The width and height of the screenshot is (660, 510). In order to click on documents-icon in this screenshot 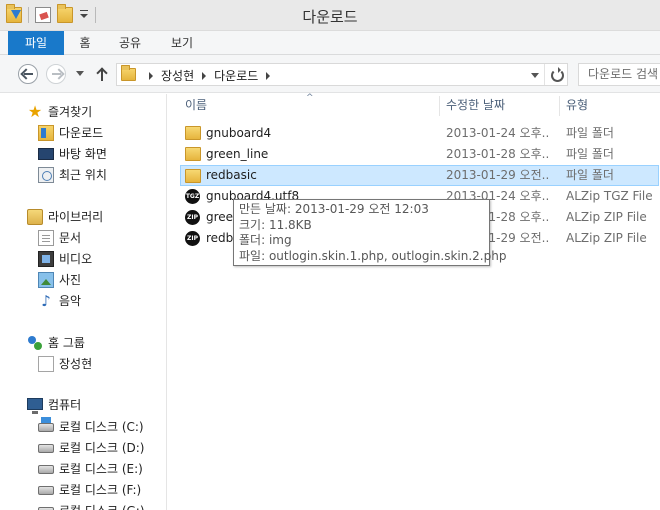, I will do `click(46, 238)`.